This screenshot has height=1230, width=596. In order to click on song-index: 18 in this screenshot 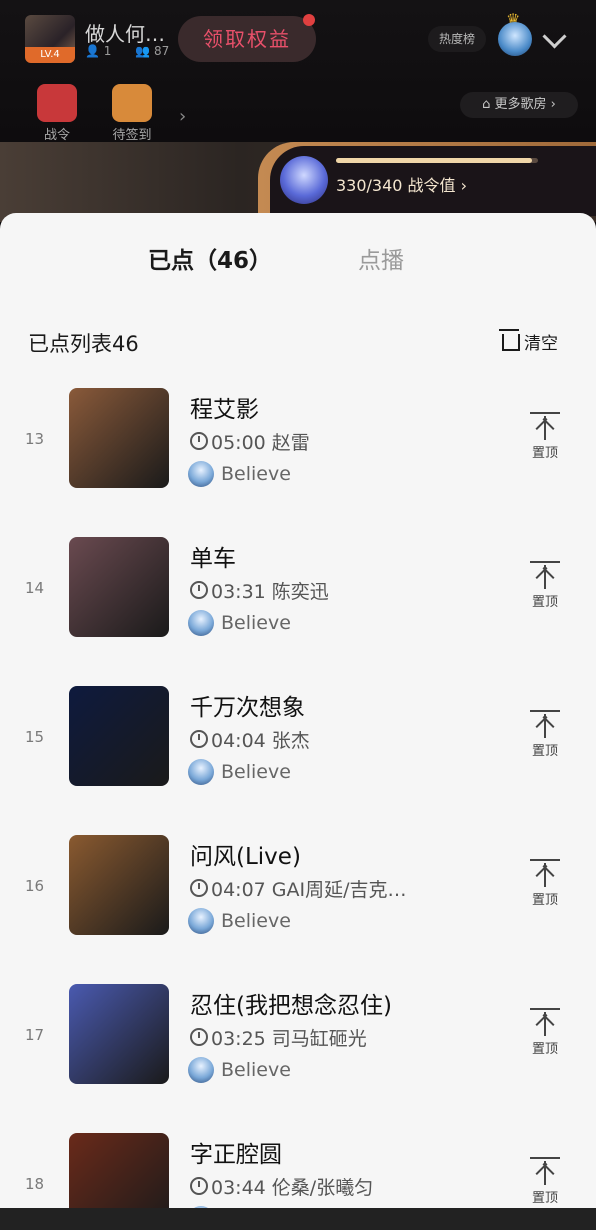, I will do `click(35, 1184)`.